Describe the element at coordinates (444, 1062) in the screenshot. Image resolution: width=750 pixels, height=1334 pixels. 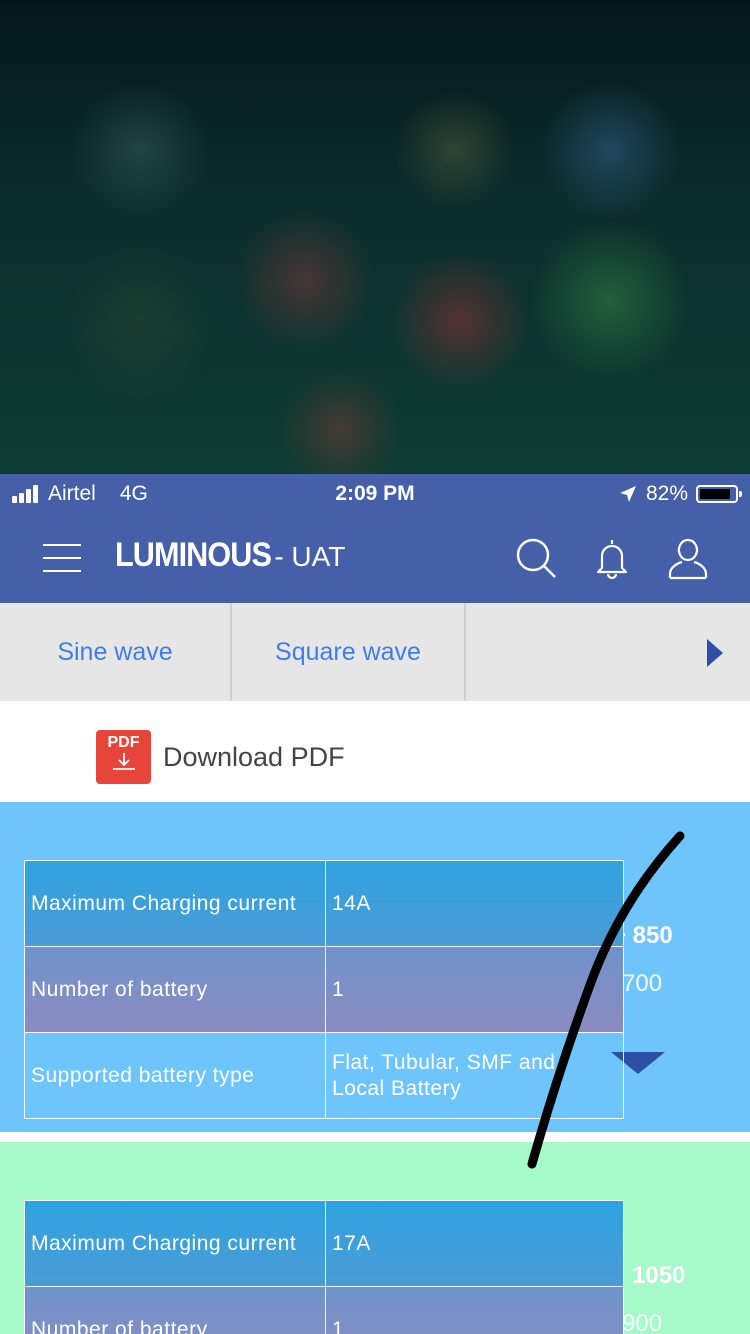
I see `spec-value-line1: Flat, Tubular, SMF and` at that location.